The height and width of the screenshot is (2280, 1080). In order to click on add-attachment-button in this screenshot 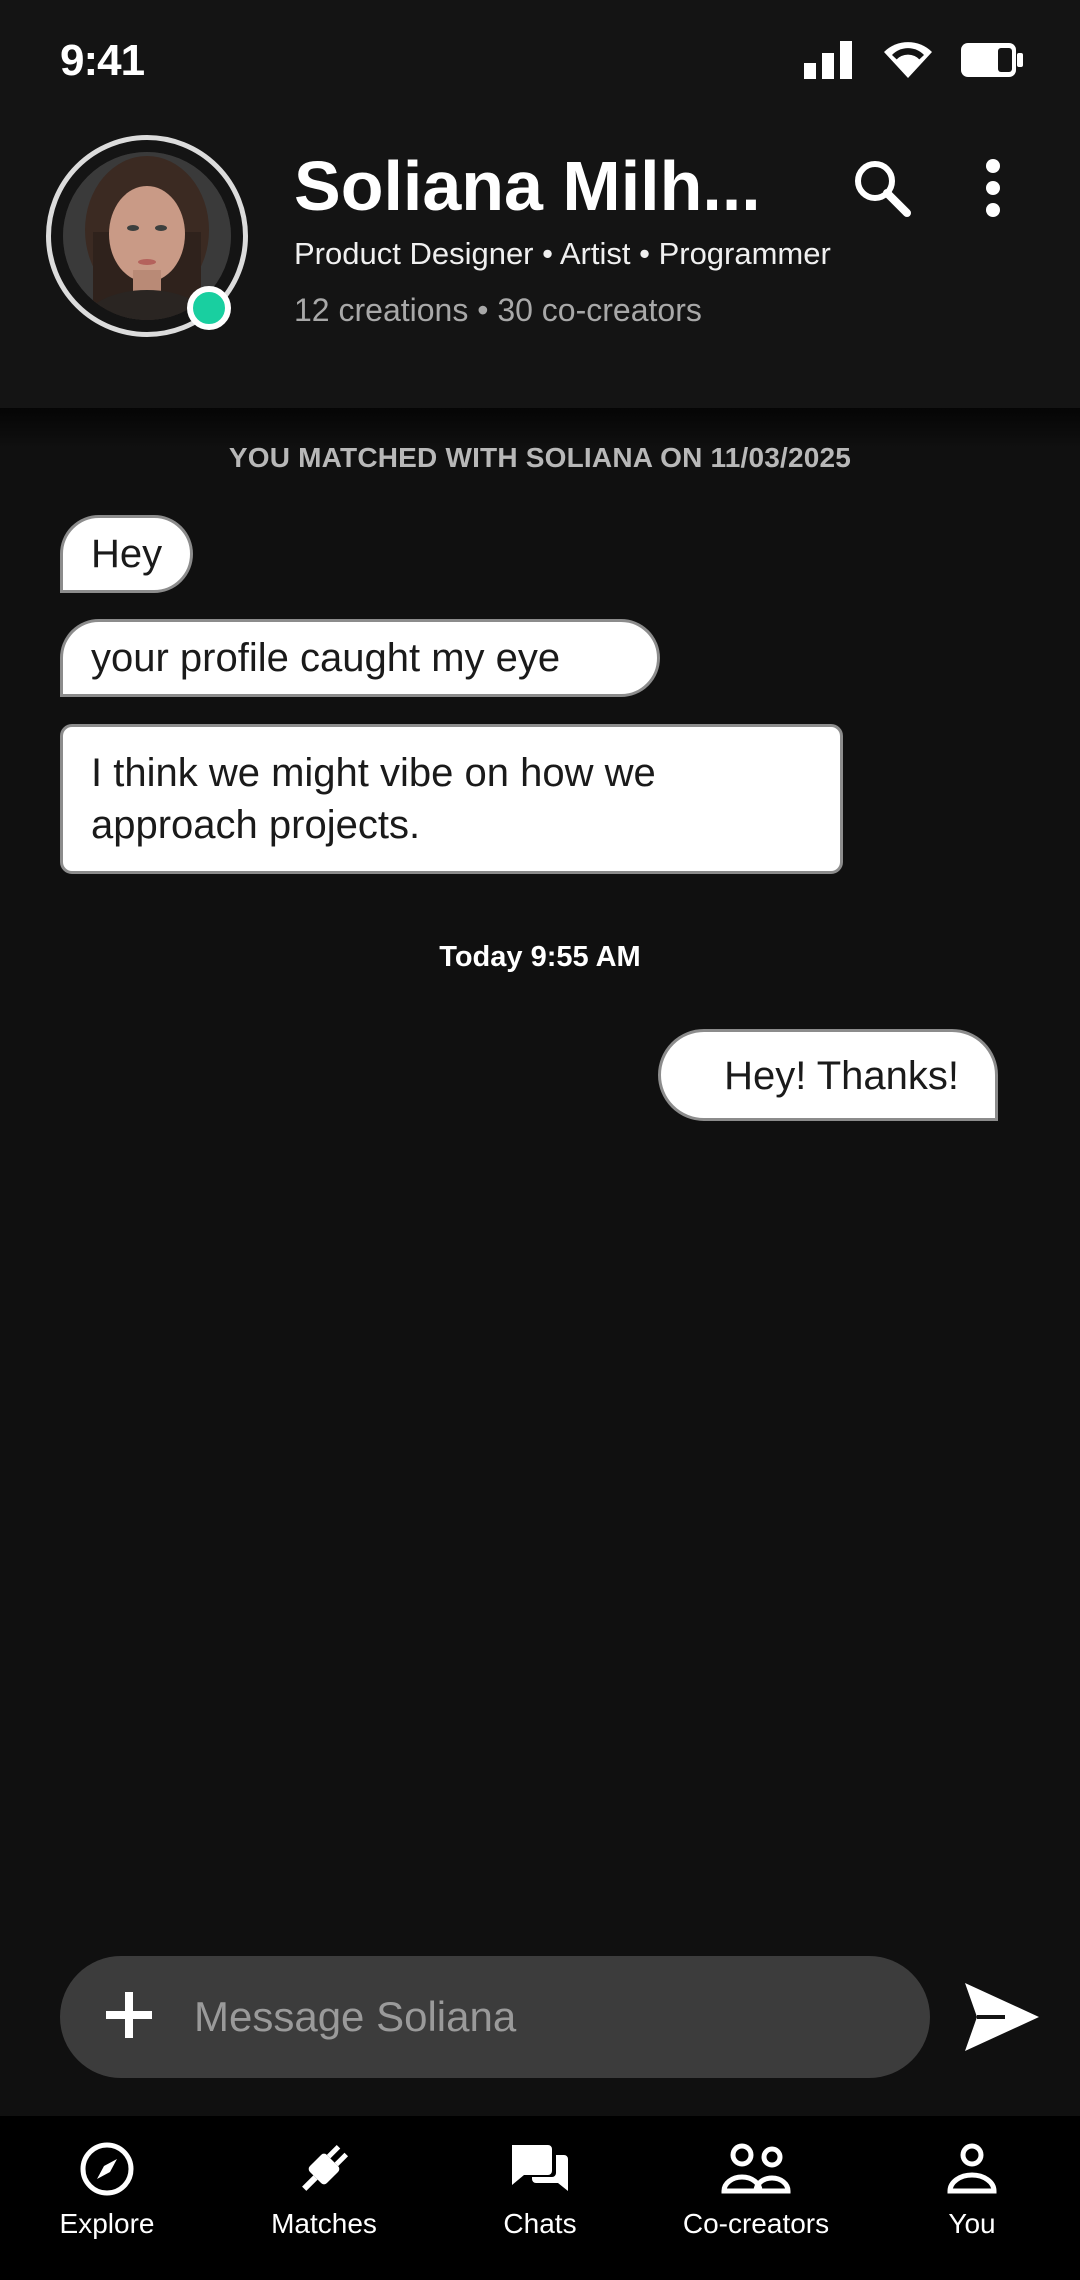, I will do `click(129, 2017)`.